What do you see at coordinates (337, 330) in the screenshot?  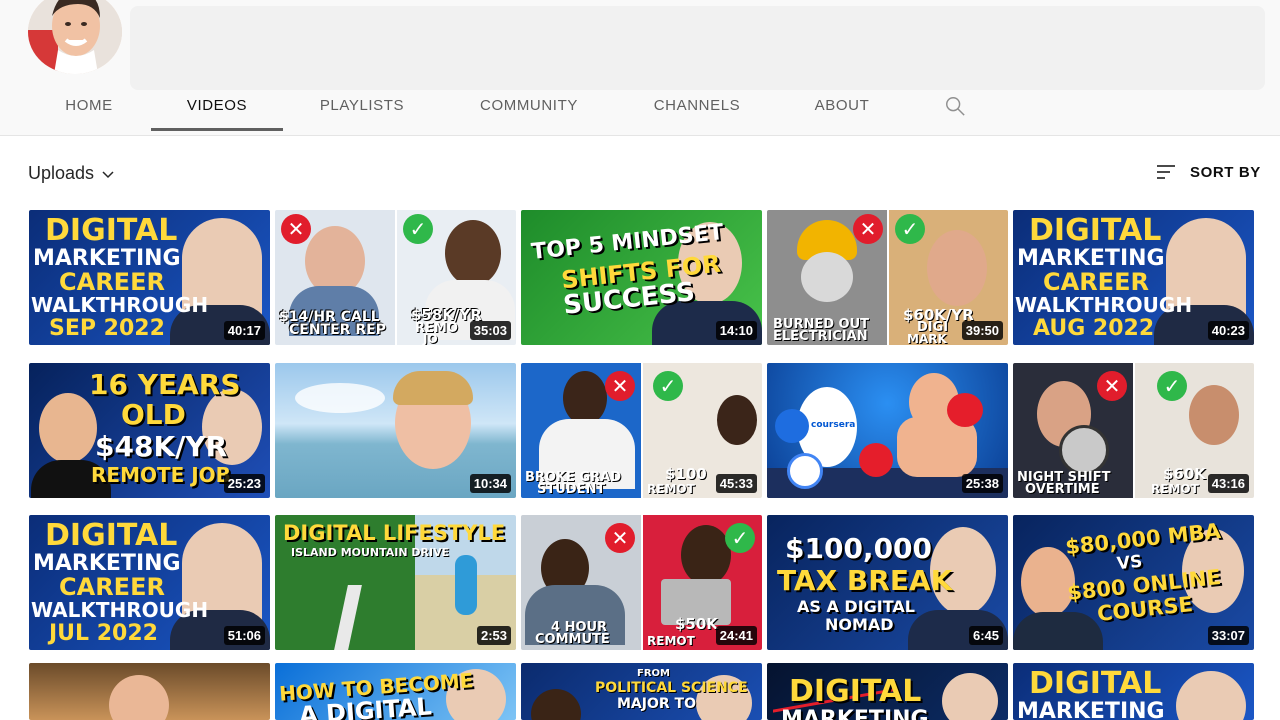 I see `thumbnail-text: CENTER REP` at bounding box center [337, 330].